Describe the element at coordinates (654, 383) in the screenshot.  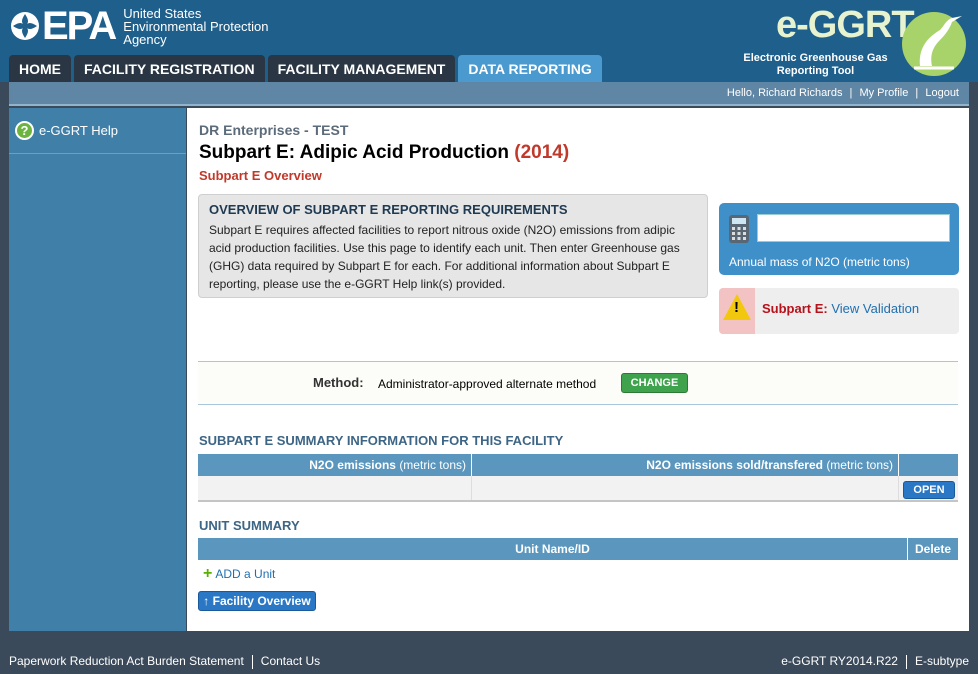
I see `change-method-button: CHANGE` at that location.